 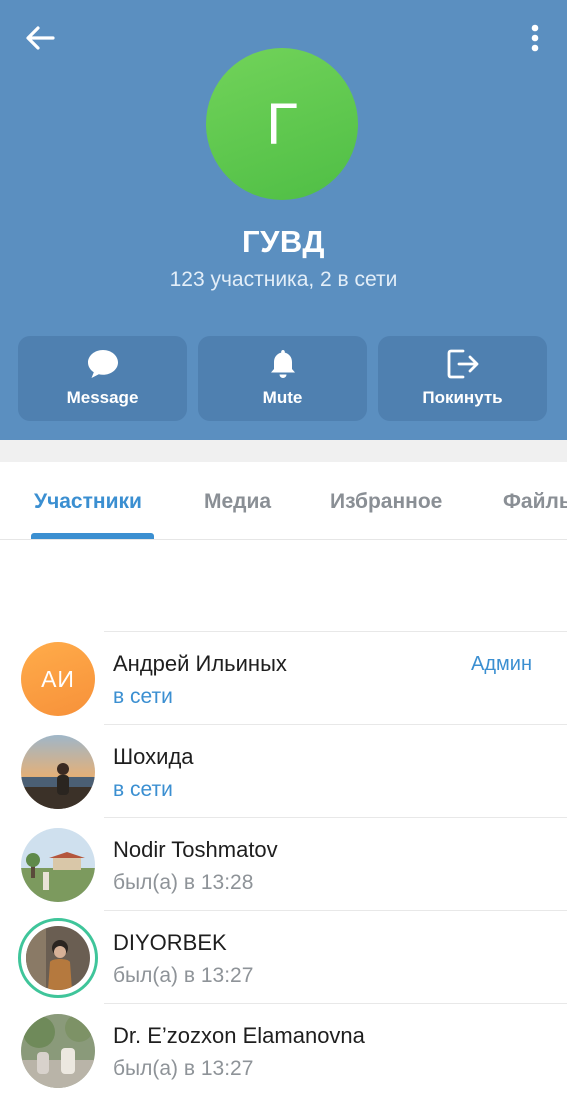 What do you see at coordinates (282, 124) in the screenshot?
I see `group-avatar: Г` at bounding box center [282, 124].